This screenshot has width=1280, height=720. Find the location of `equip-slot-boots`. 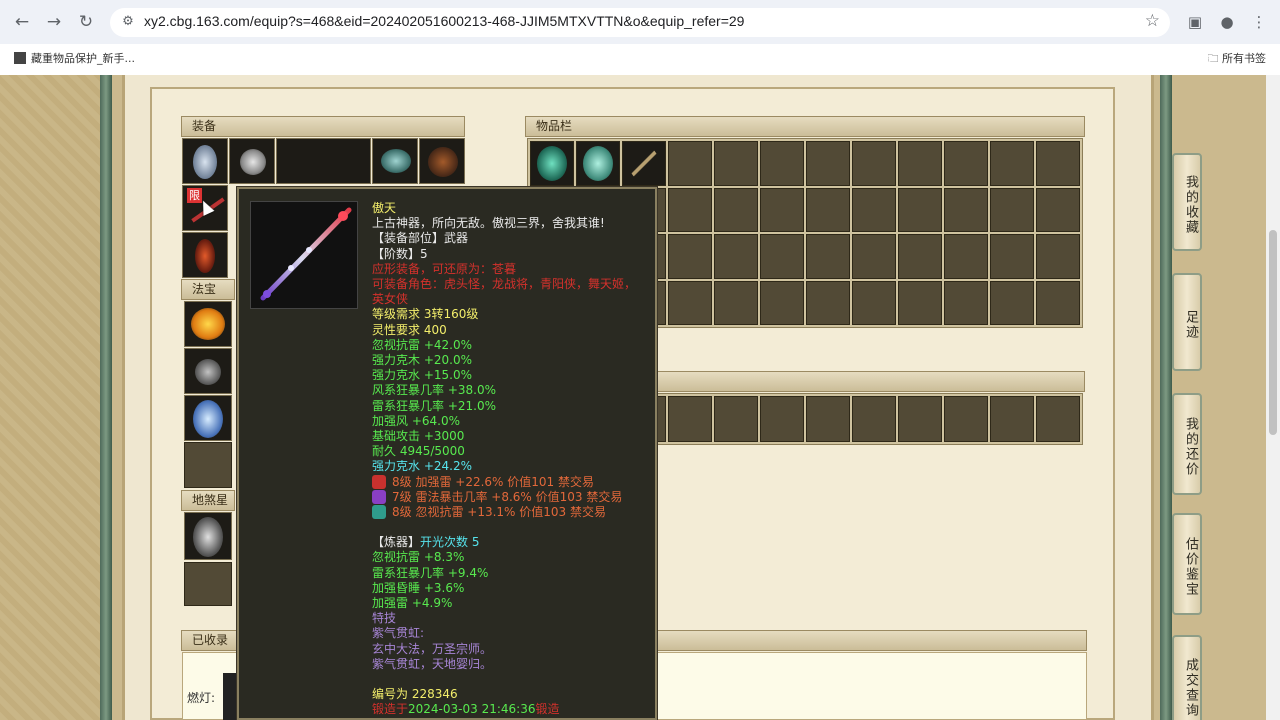

equip-slot-boots is located at coordinates (442, 161).